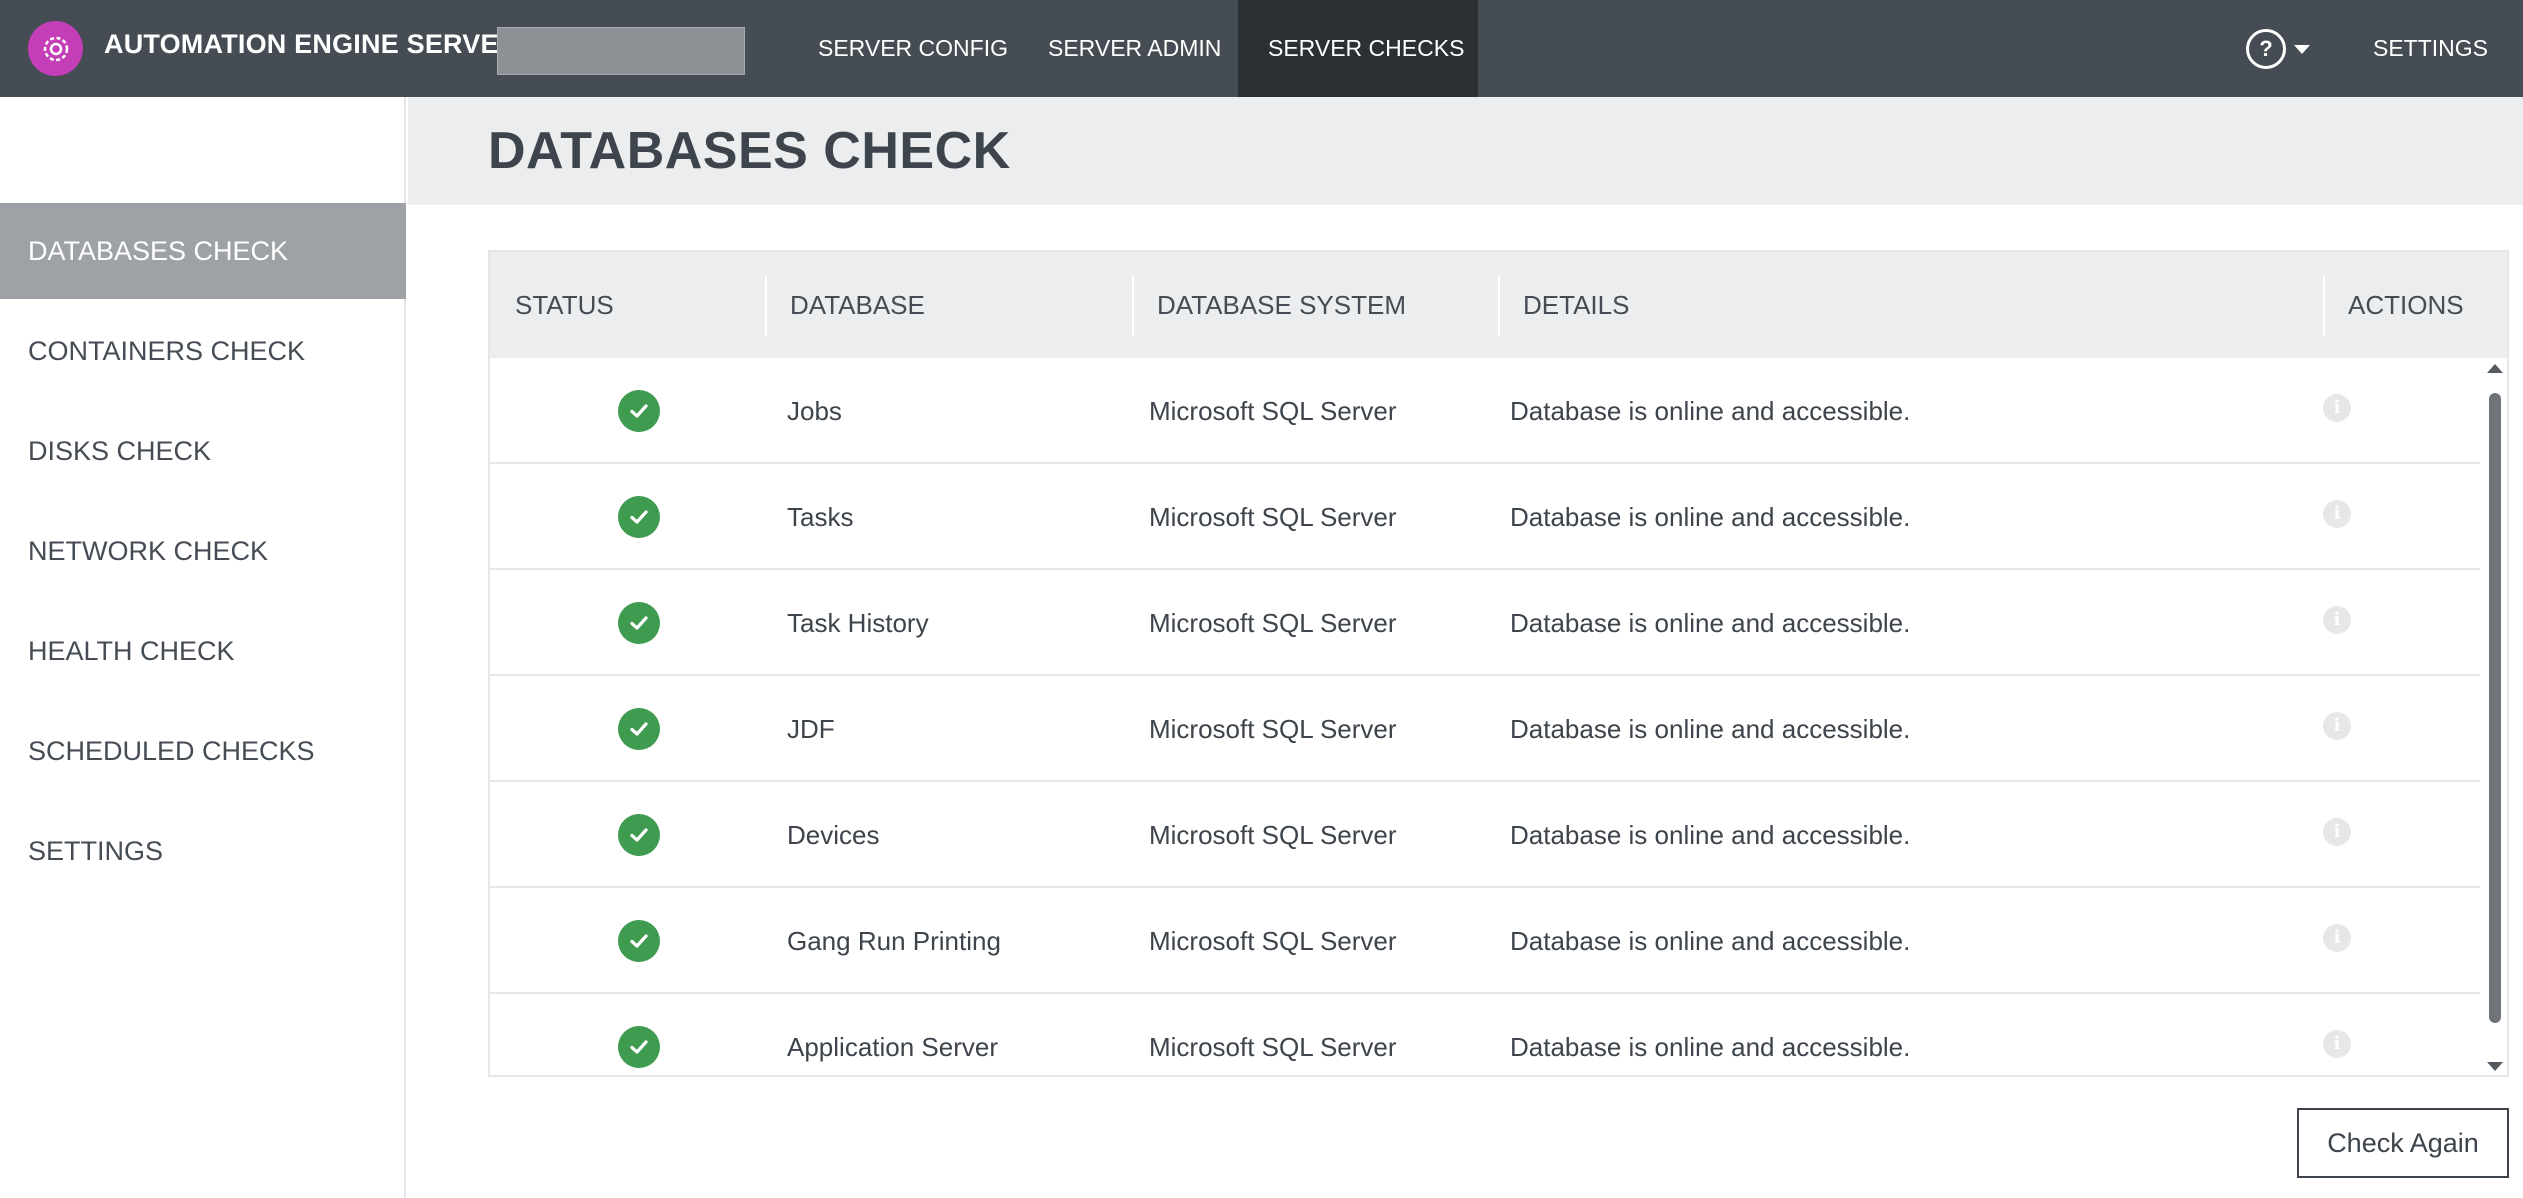 This screenshot has width=2523, height=1198. Describe the element at coordinates (2266, 49) in the screenshot. I see `help-icon: ?` at that location.